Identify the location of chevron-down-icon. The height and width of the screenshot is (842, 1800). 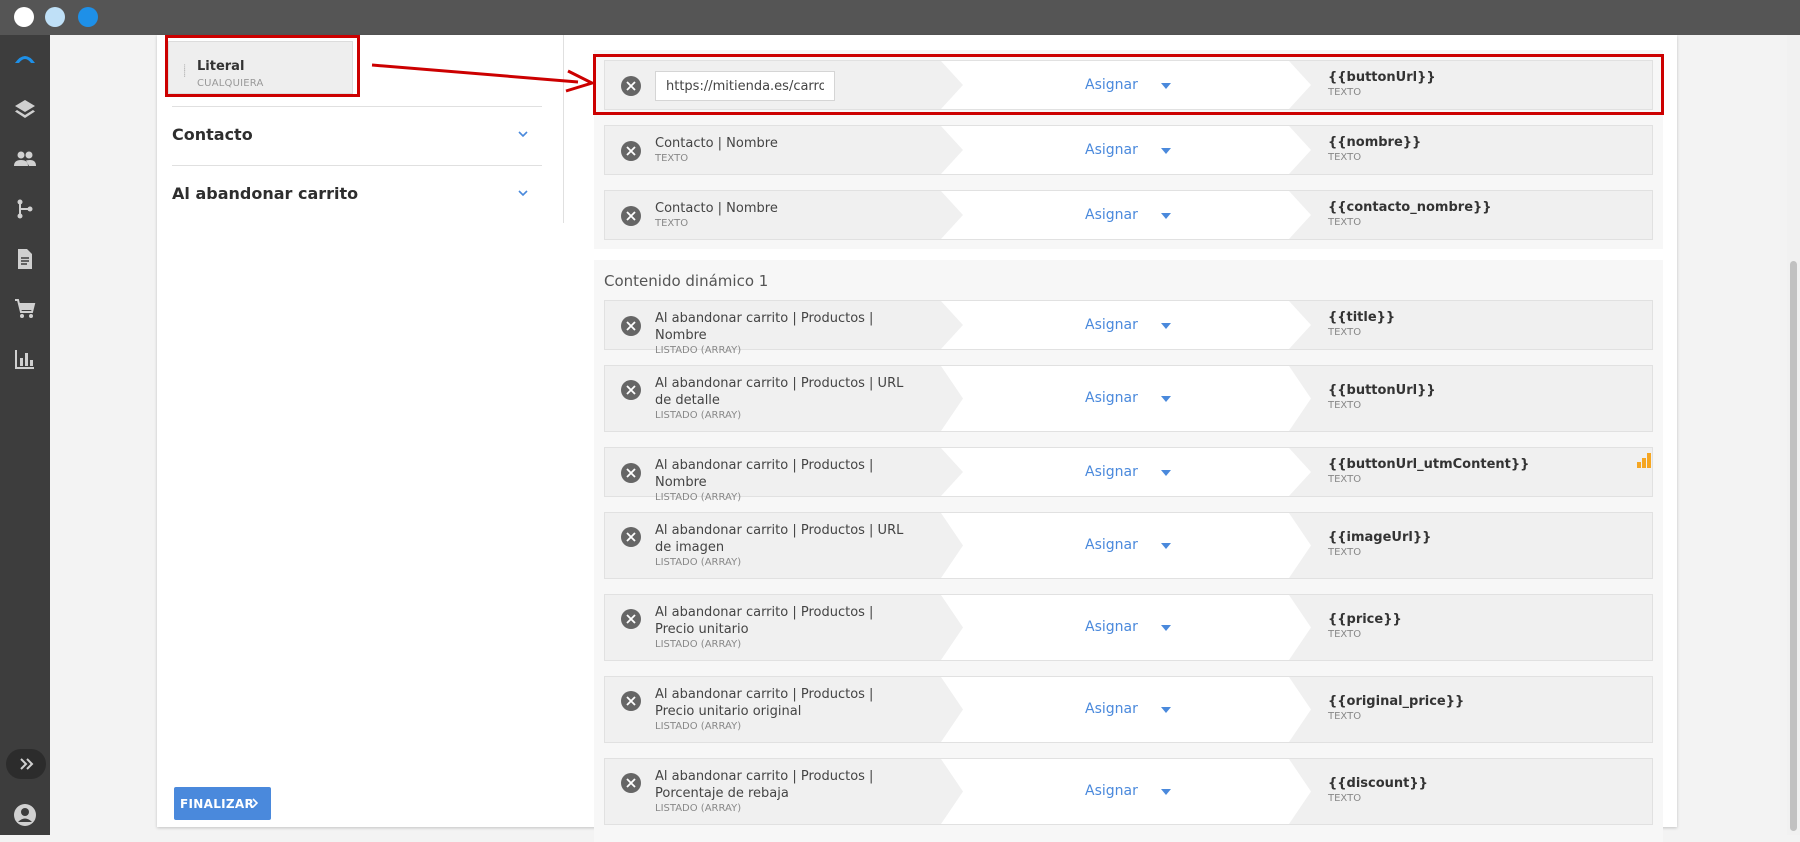
(523, 134).